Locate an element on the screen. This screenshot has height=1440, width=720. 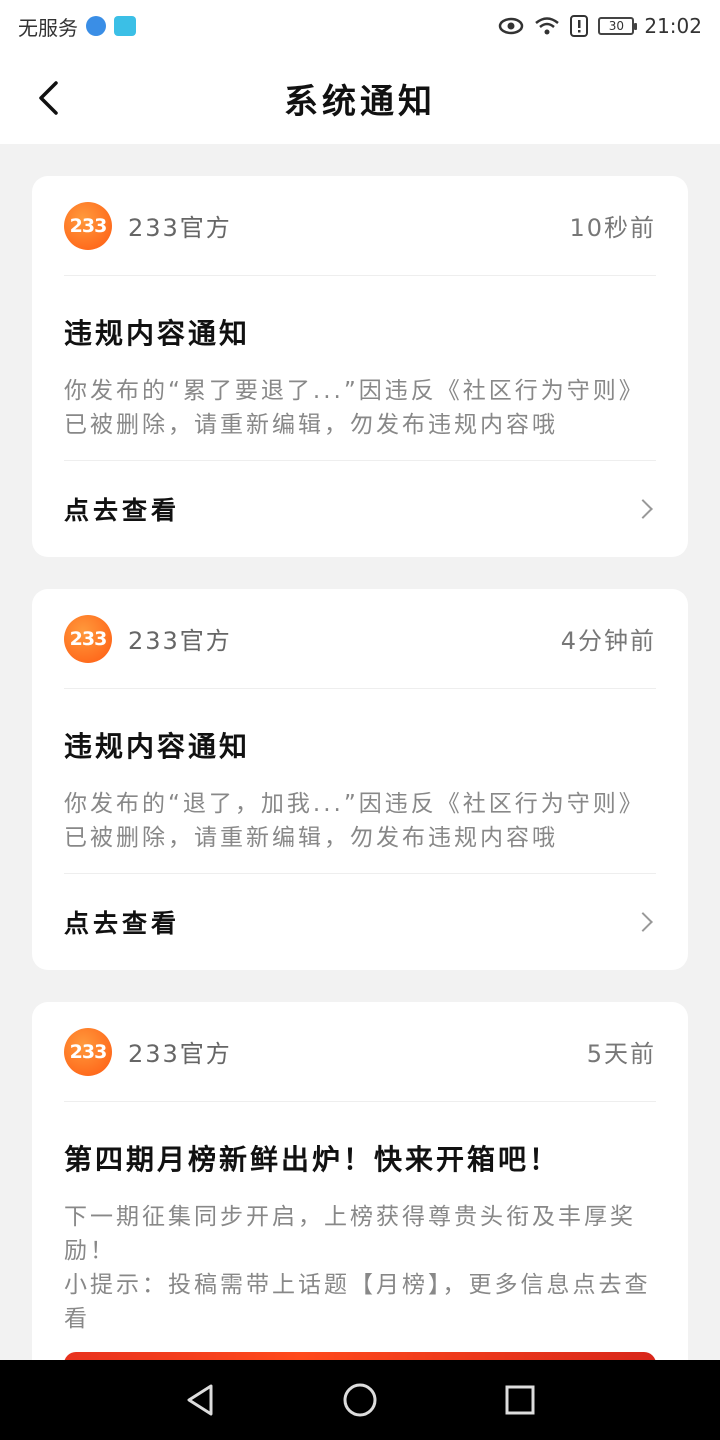
nav-recent-button is located at coordinates (520, 1400).